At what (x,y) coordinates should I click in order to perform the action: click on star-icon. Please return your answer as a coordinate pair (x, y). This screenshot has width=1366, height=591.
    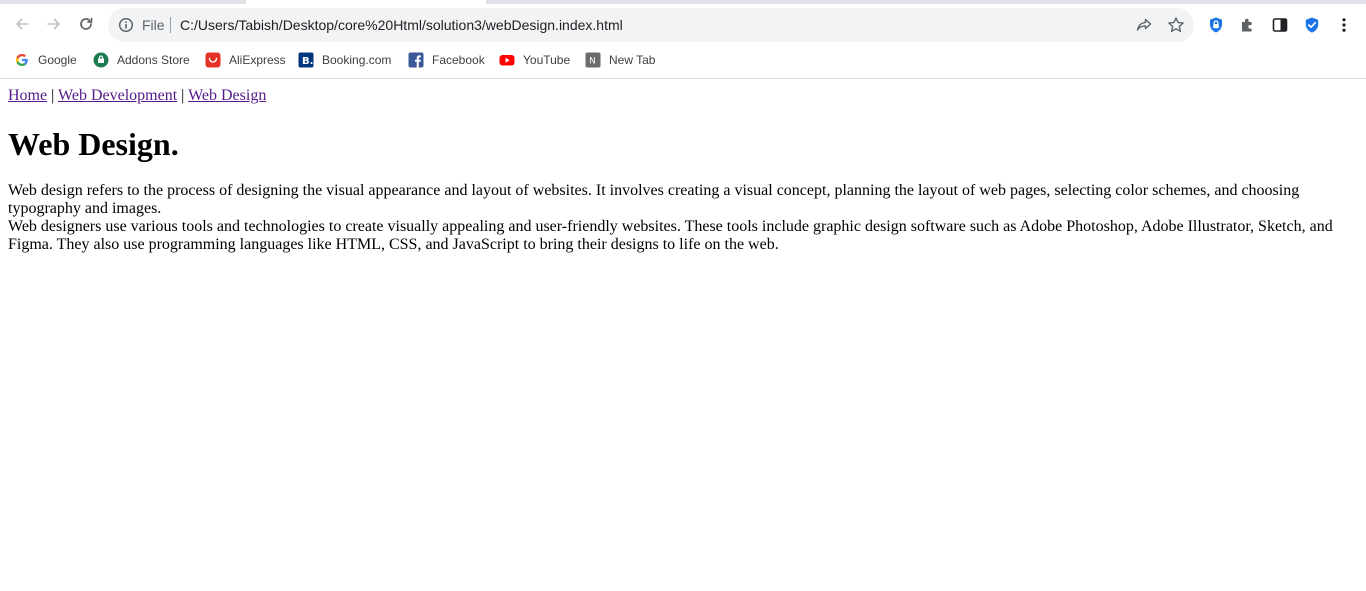
    Looking at the image, I should click on (1176, 24).